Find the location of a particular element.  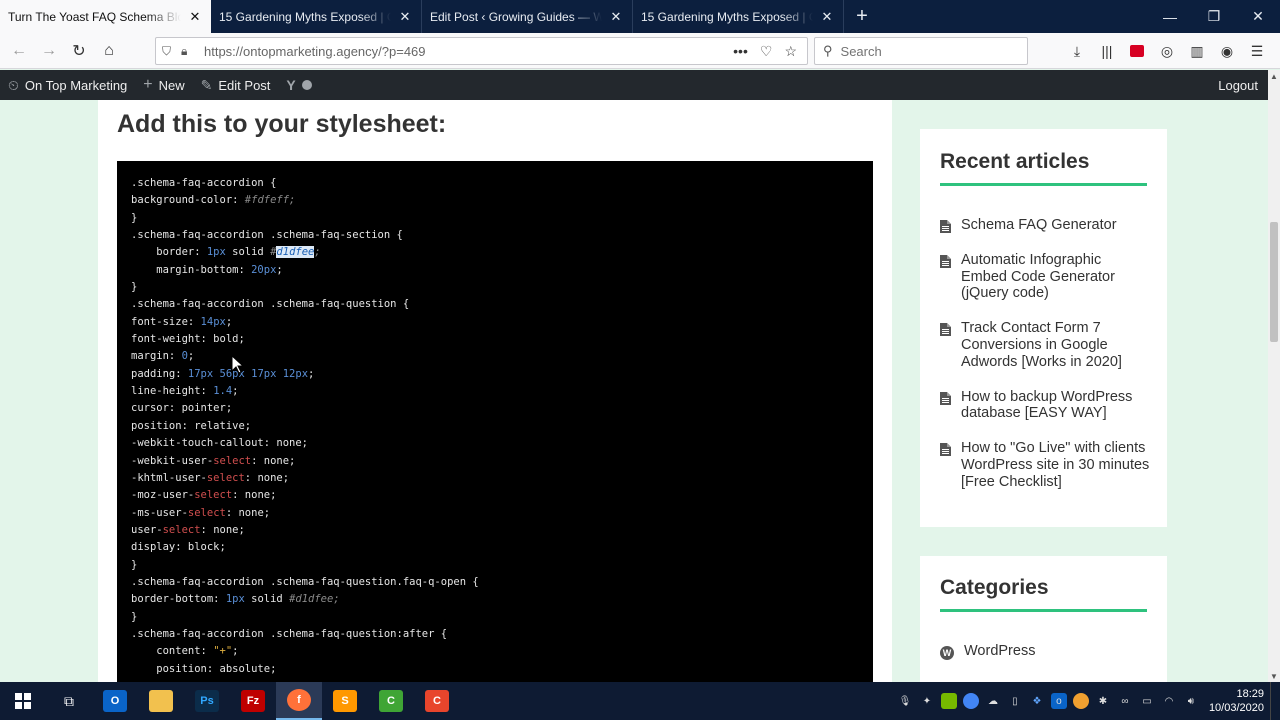

code-line: -ms-user-select: none; is located at coordinates (201, 512).